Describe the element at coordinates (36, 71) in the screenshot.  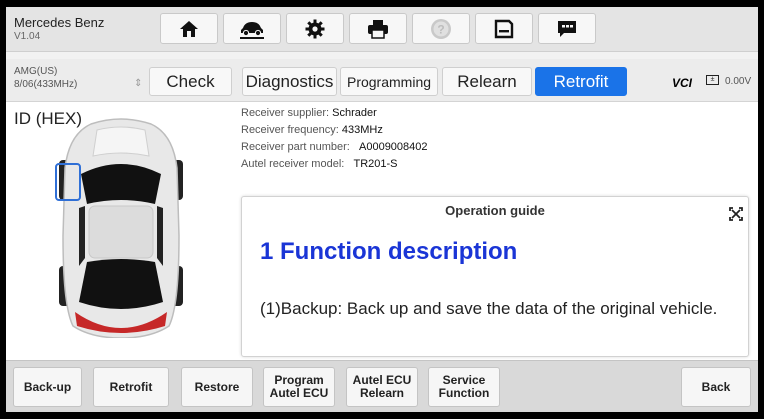
I see `protocol-label: AMG(US)` at that location.